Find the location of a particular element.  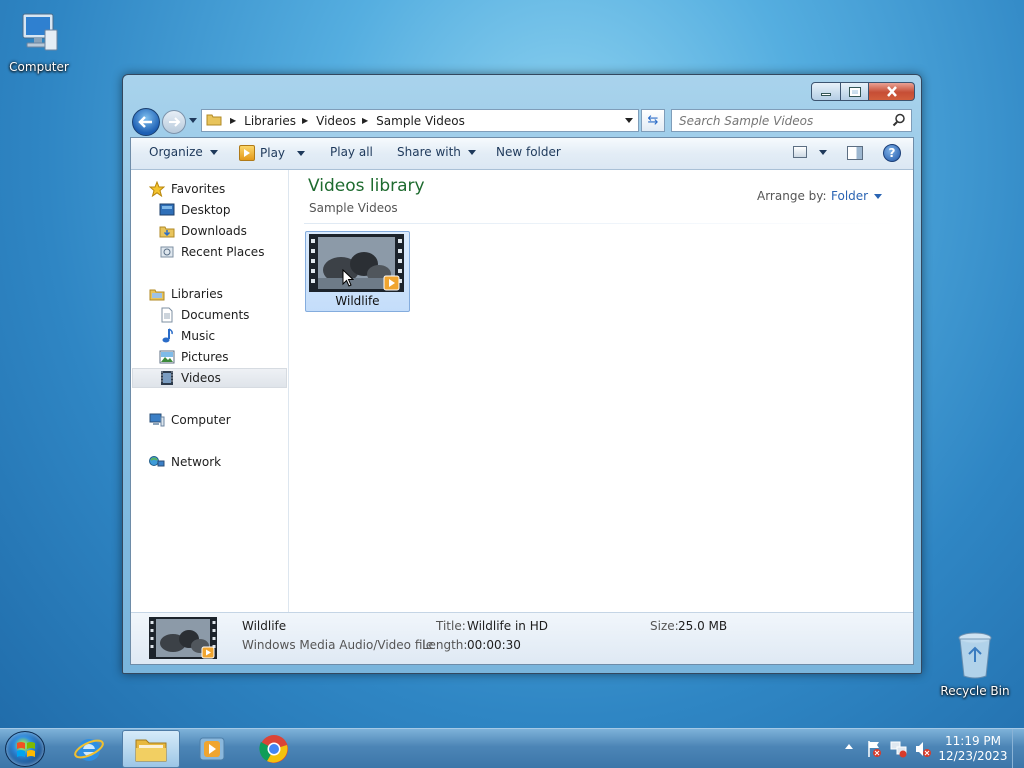

maximize-button is located at coordinates (855, 91).